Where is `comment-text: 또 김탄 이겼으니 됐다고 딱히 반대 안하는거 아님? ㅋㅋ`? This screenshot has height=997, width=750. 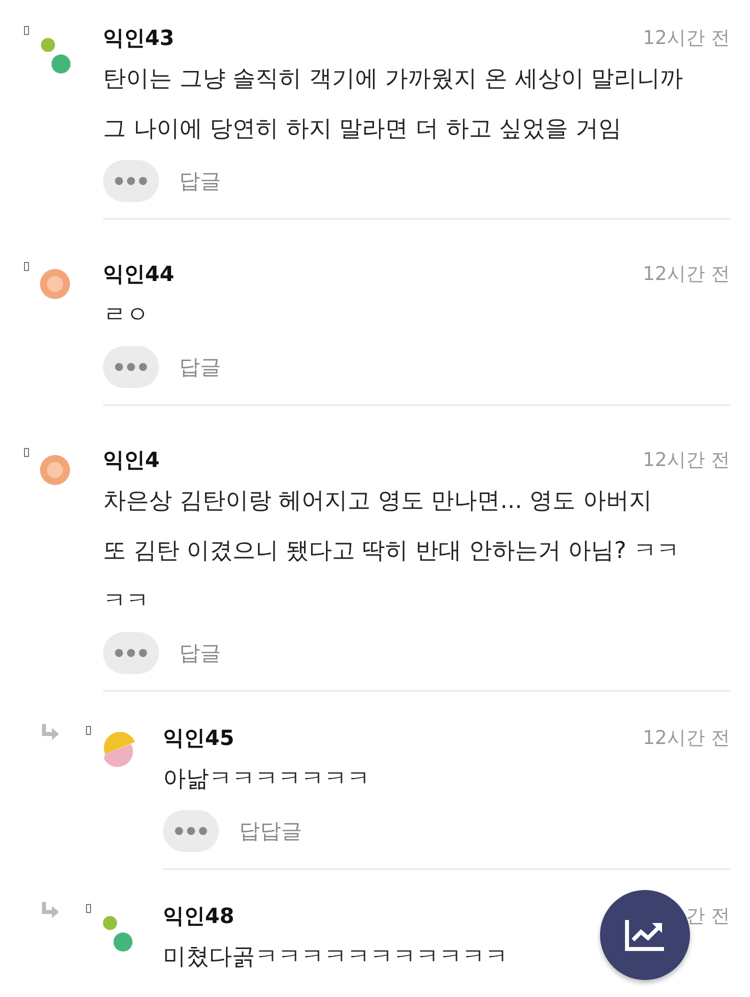 comment-text: 또 김탄 이겼으니 됐다고 딱히 반대 안하는거 아님? ㅋㅋ is located at coordinates (391, 551).